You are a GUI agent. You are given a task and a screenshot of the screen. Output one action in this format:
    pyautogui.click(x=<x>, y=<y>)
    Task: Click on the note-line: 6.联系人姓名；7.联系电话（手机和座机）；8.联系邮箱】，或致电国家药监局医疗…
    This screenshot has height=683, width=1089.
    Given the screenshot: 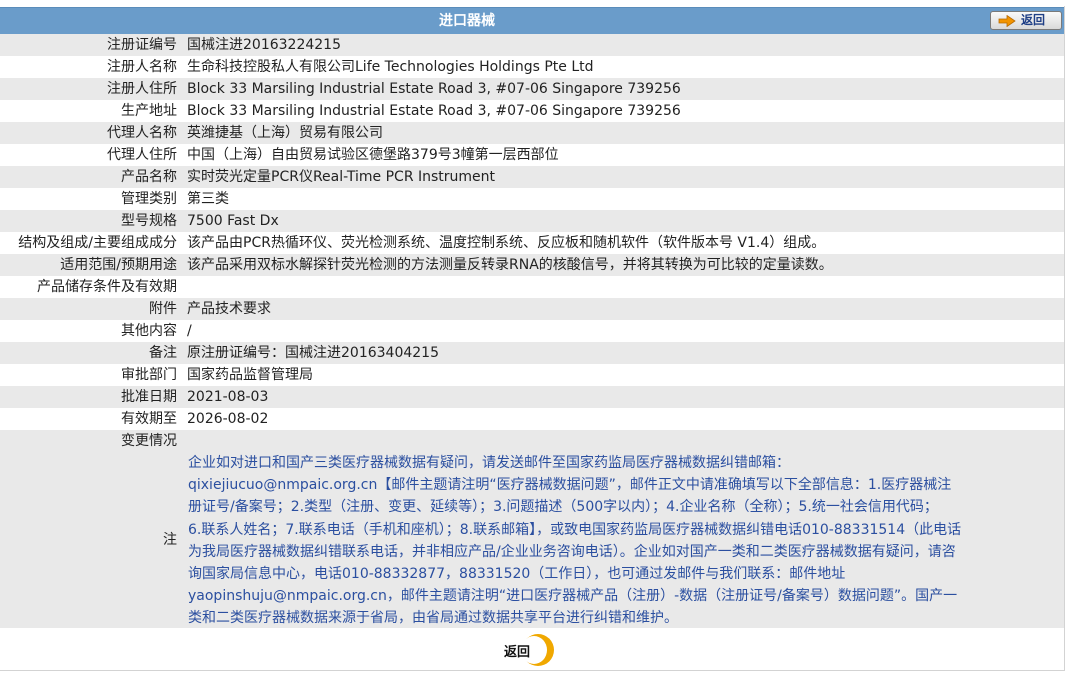 What is the action you would take?
    pyautogui.click(x=575, y=529)
    